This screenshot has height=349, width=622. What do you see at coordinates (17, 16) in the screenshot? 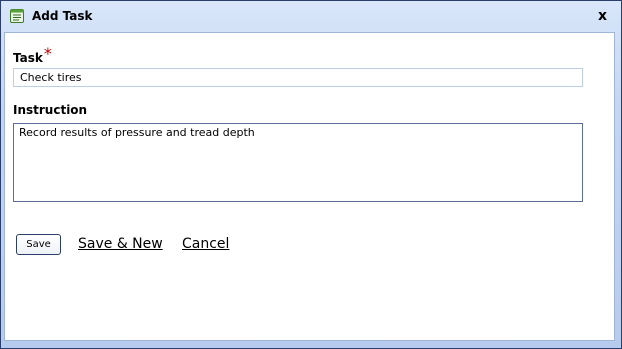
I see `notepad-icon` at bounding box center [17, 16].